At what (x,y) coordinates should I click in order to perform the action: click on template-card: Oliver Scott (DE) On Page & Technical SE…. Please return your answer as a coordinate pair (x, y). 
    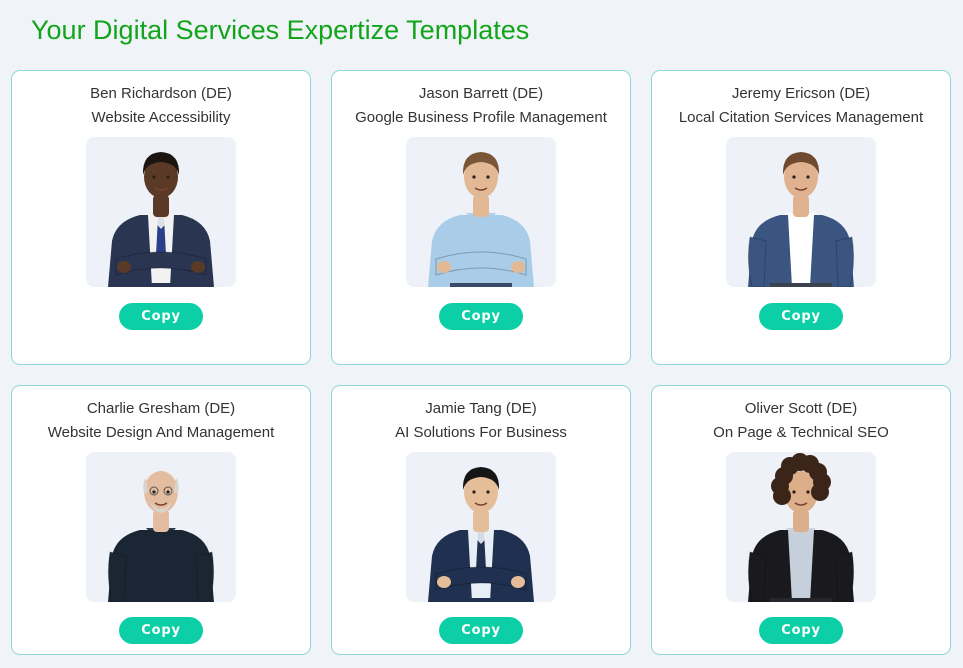
    Looking at the image, I should click on (801, 520).